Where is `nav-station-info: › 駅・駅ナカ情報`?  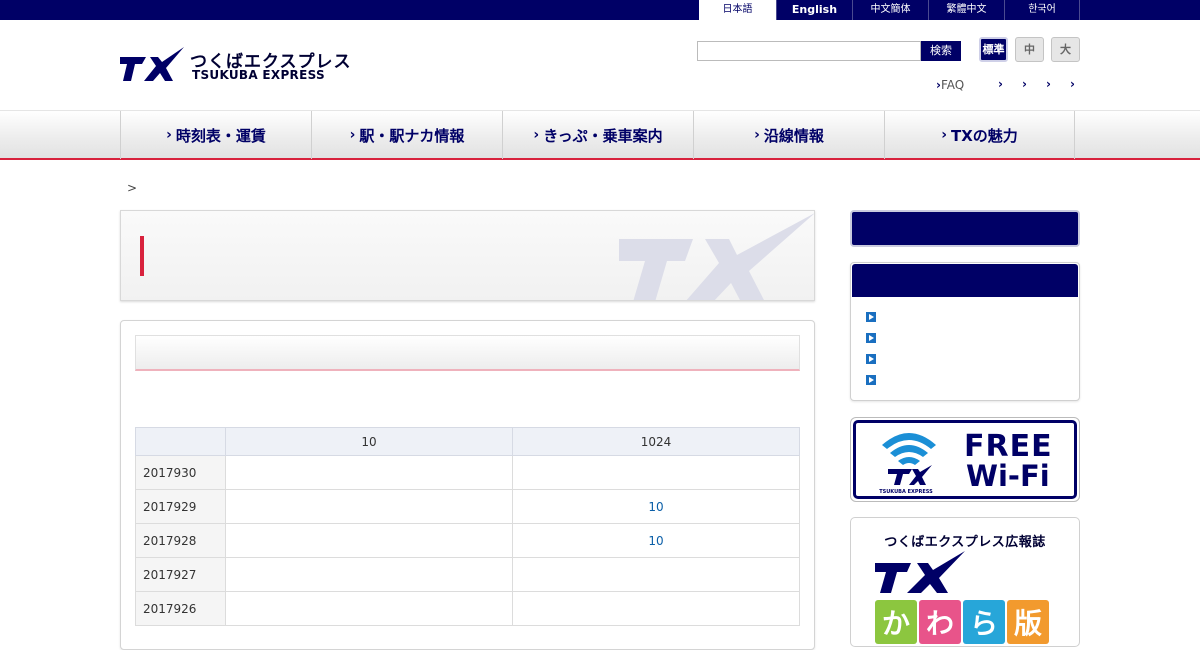 nav-station-info: › 駅・駅ナカ情報 is located at coordinates (406, 135).